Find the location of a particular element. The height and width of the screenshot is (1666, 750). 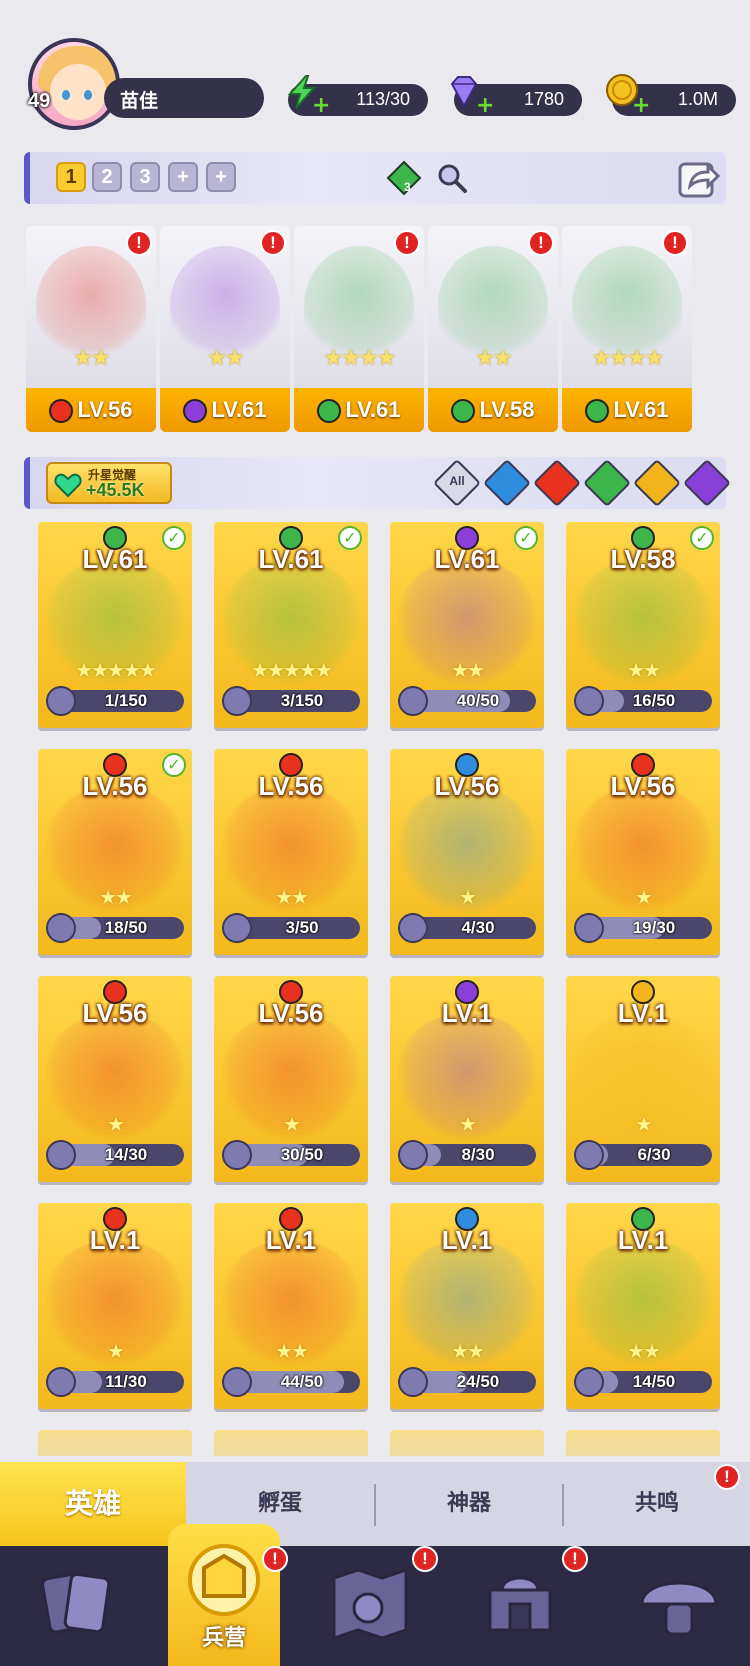

hero-card: LV.56 ★ 4/30 is located at coordinates (467, 852).